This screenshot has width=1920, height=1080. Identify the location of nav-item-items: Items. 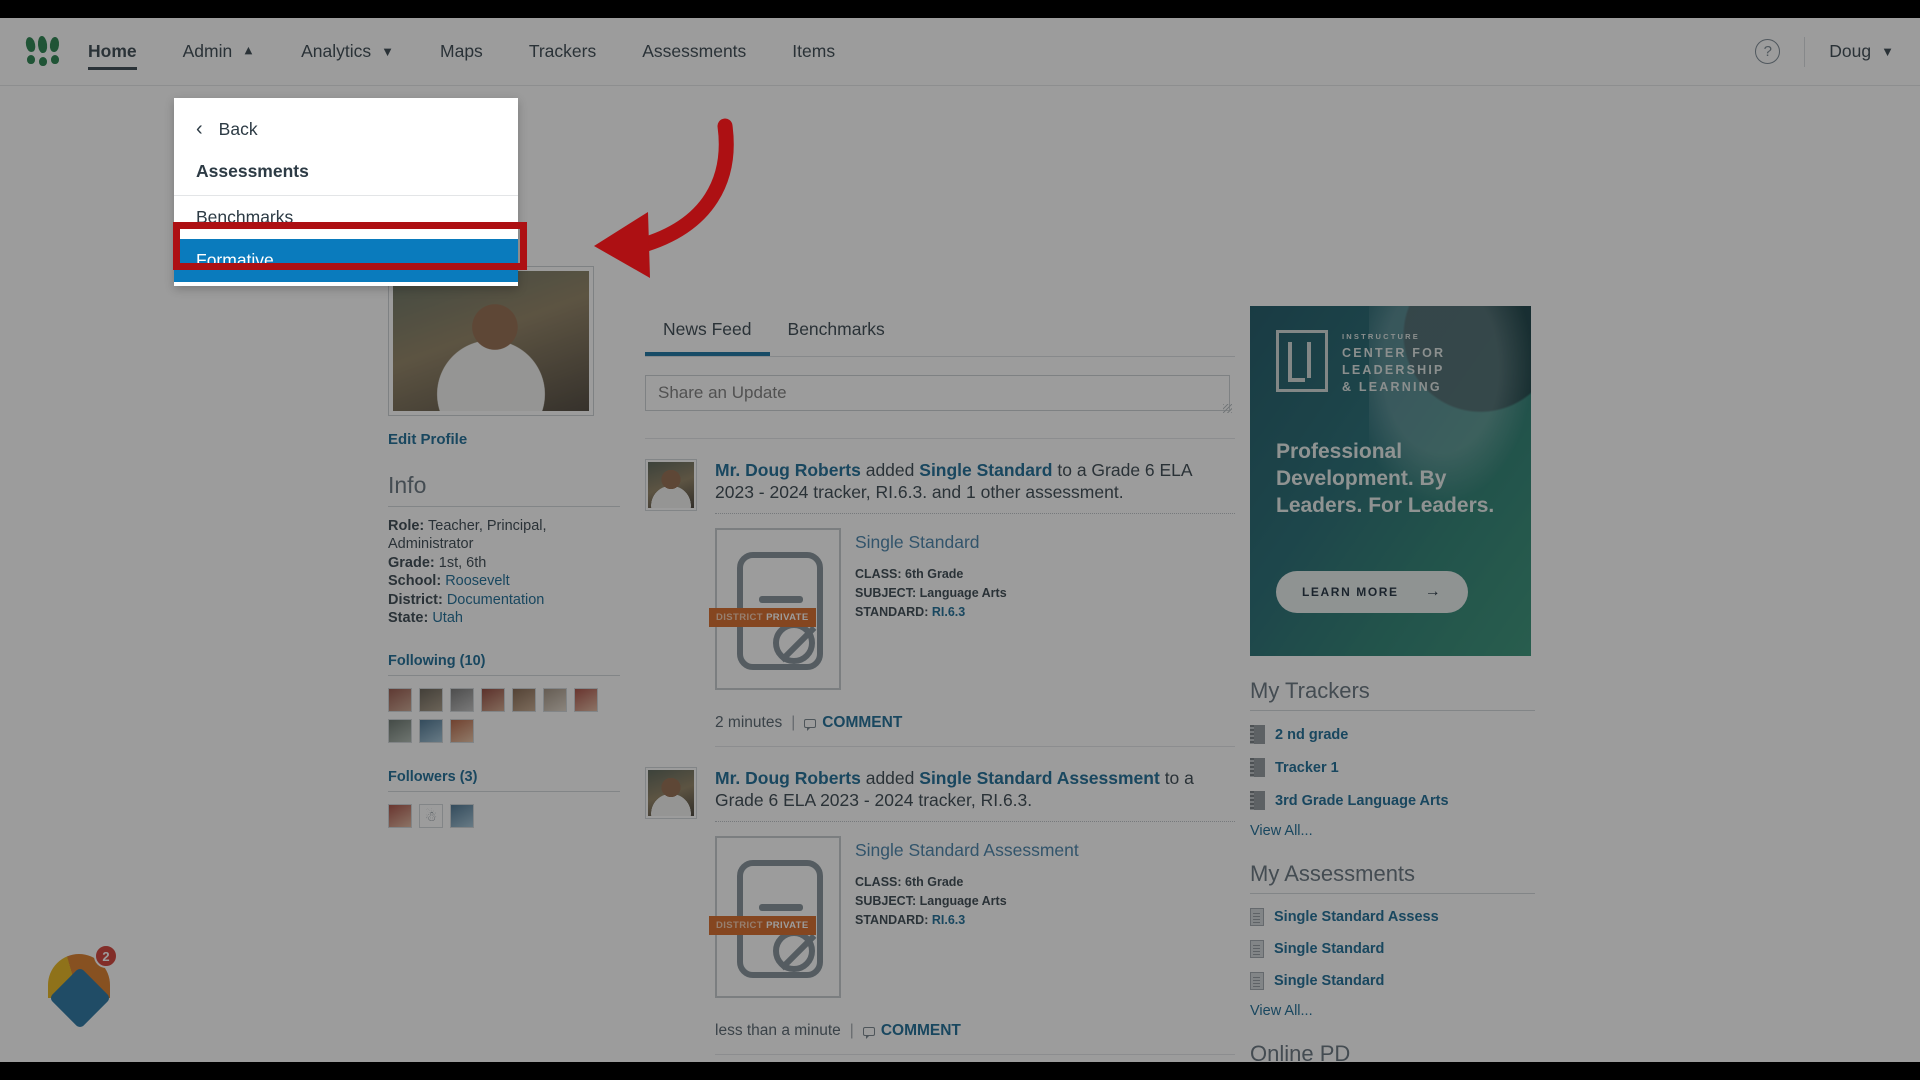
(813, 52).